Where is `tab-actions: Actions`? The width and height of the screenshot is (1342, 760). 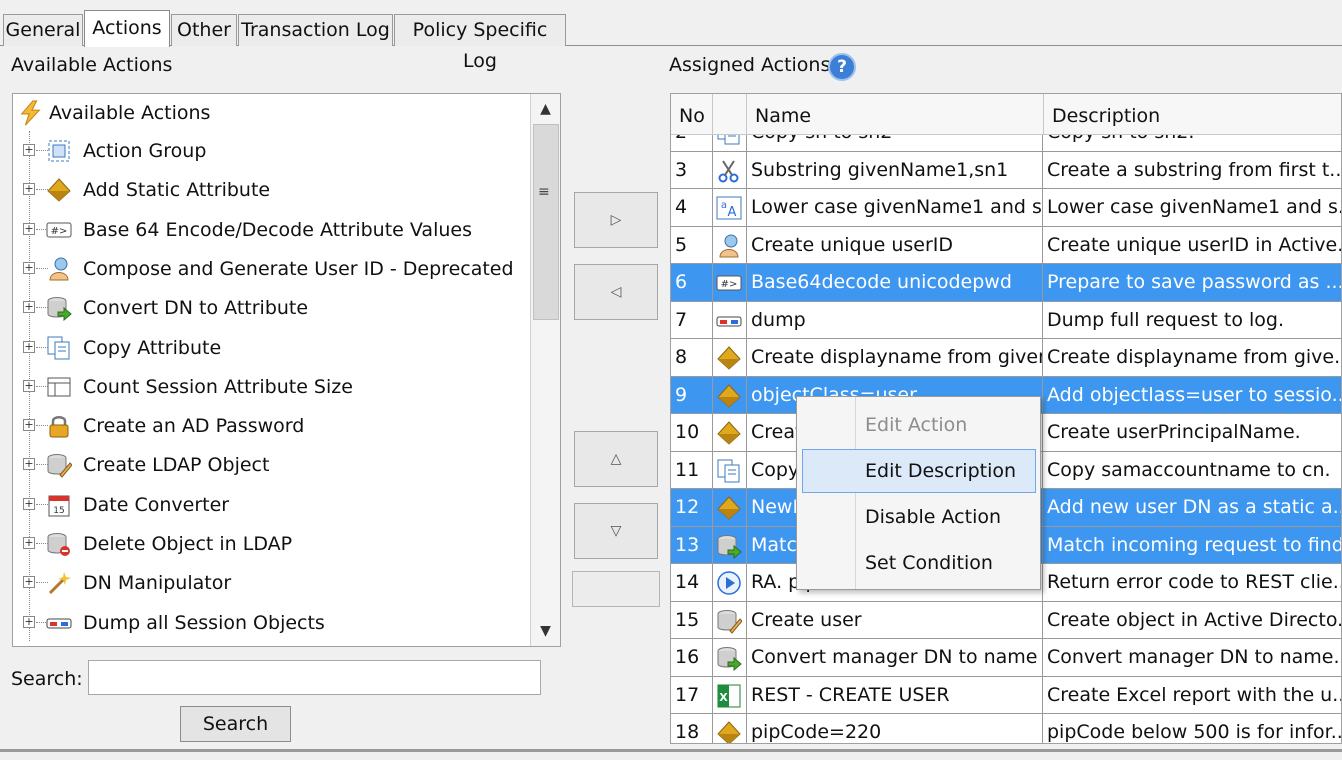 tab-actions: Actions is located at coordinates (127, 28).